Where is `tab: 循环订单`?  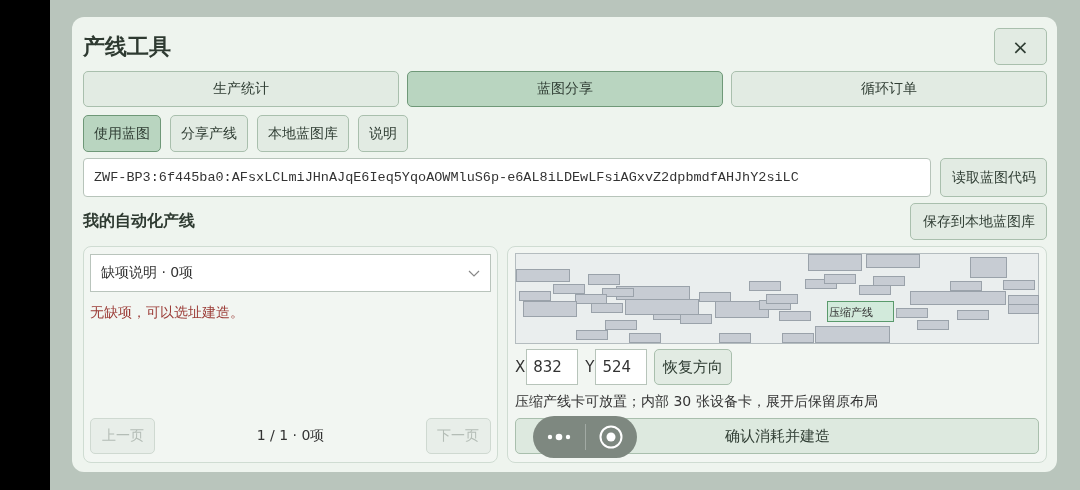
tab: 循环订单 is located at coordinates (889, 89).